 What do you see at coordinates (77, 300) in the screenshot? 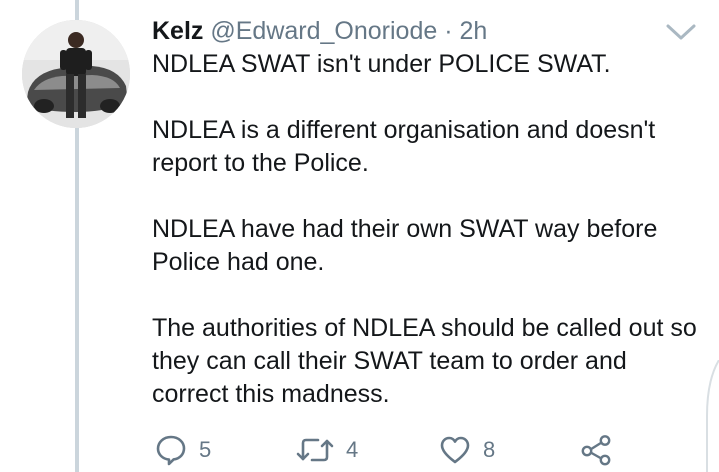
I see `thread-line-bottom` at bounding box center [77, 300].